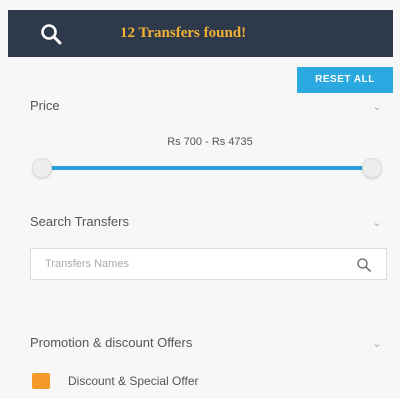 This screenshot has width=400, height=399. Describe the element at coordinates (79, 221) in the screenshot. I see `search-transfers-title: Search Transfers` at that location.